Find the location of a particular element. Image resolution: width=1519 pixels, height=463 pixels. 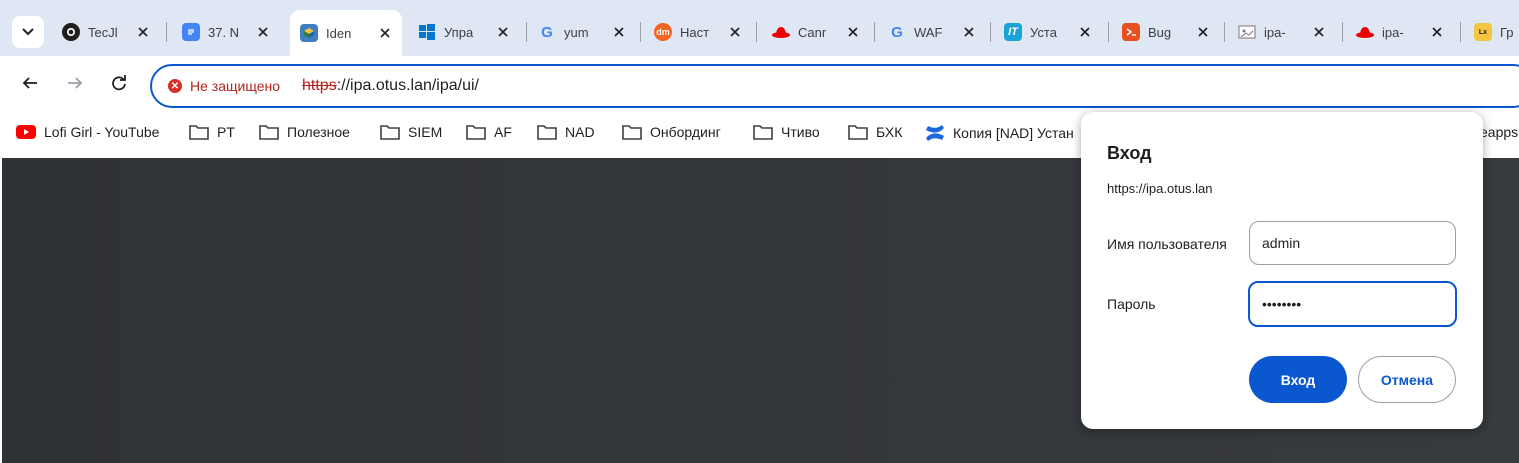

tab-5: dm Наст is located at coordinates (698, 32).